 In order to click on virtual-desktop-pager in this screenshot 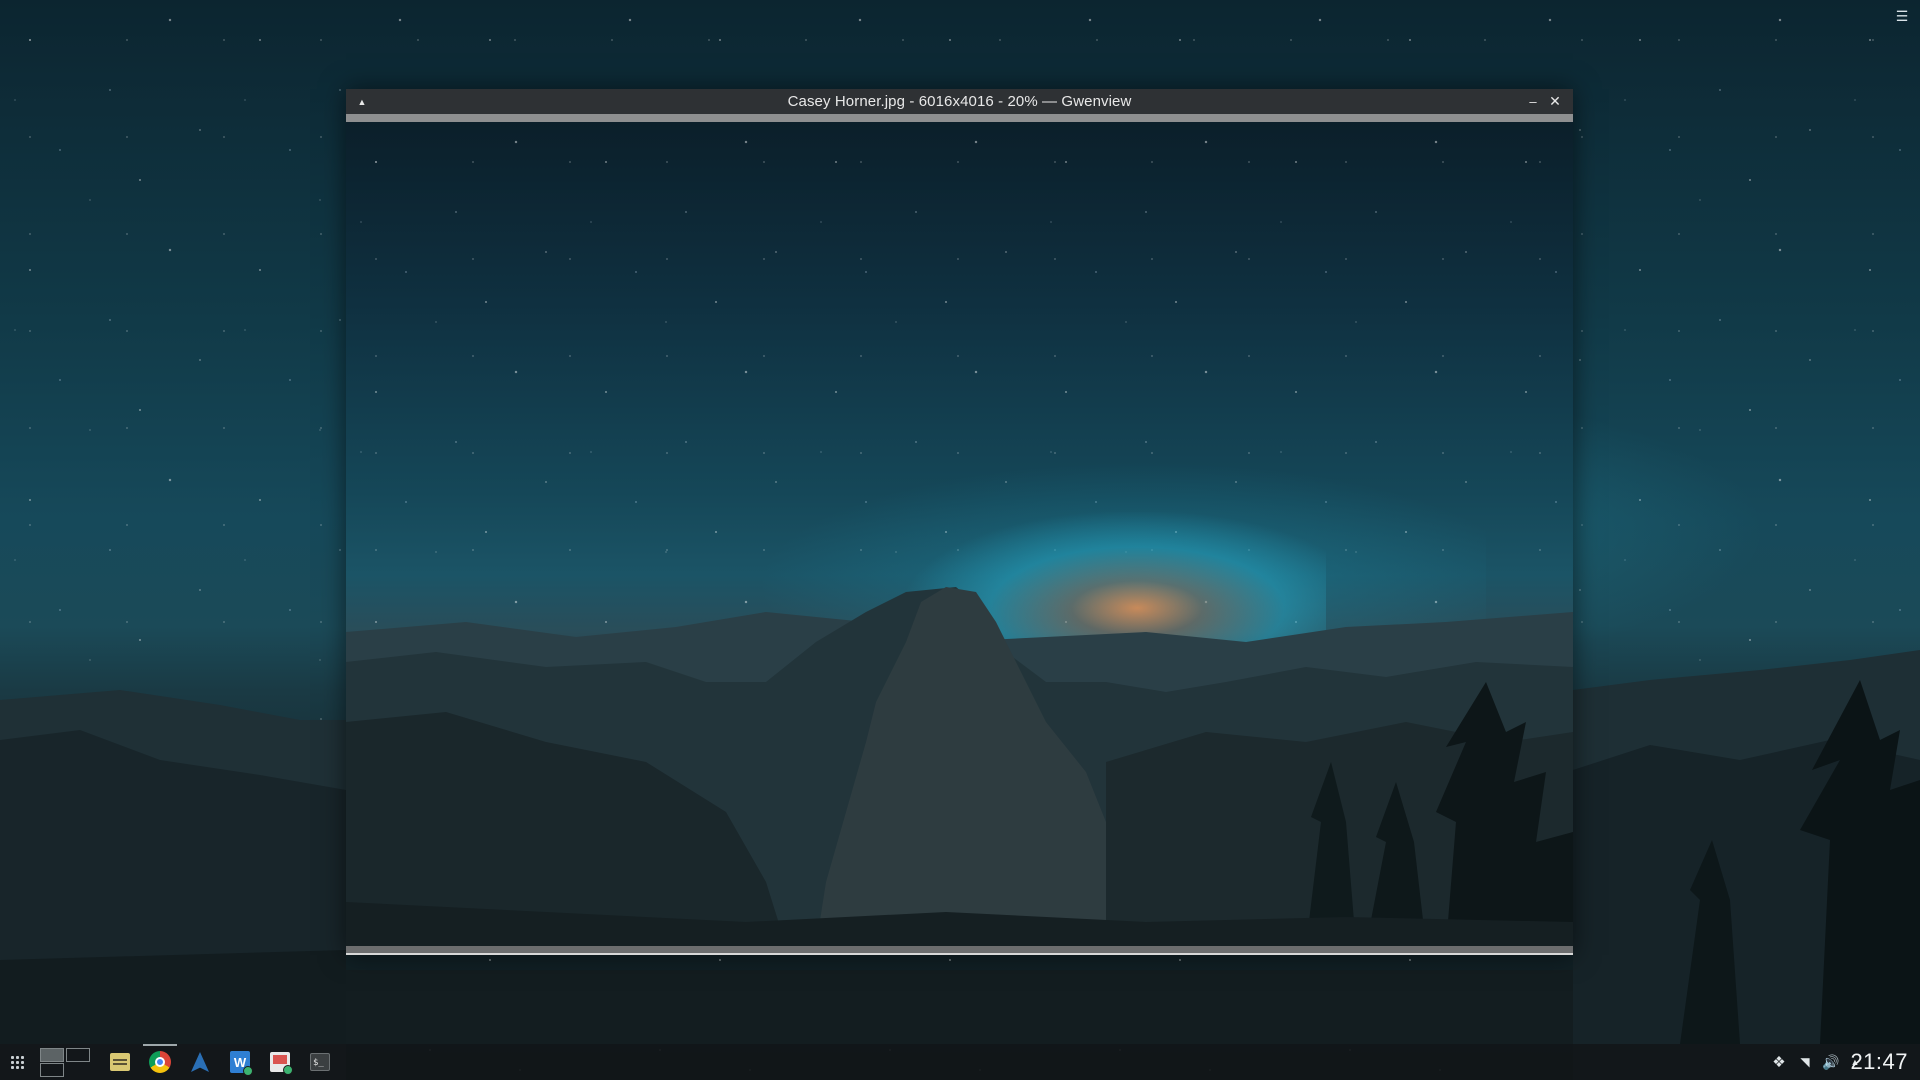, I will do `click(66, 1062)`.